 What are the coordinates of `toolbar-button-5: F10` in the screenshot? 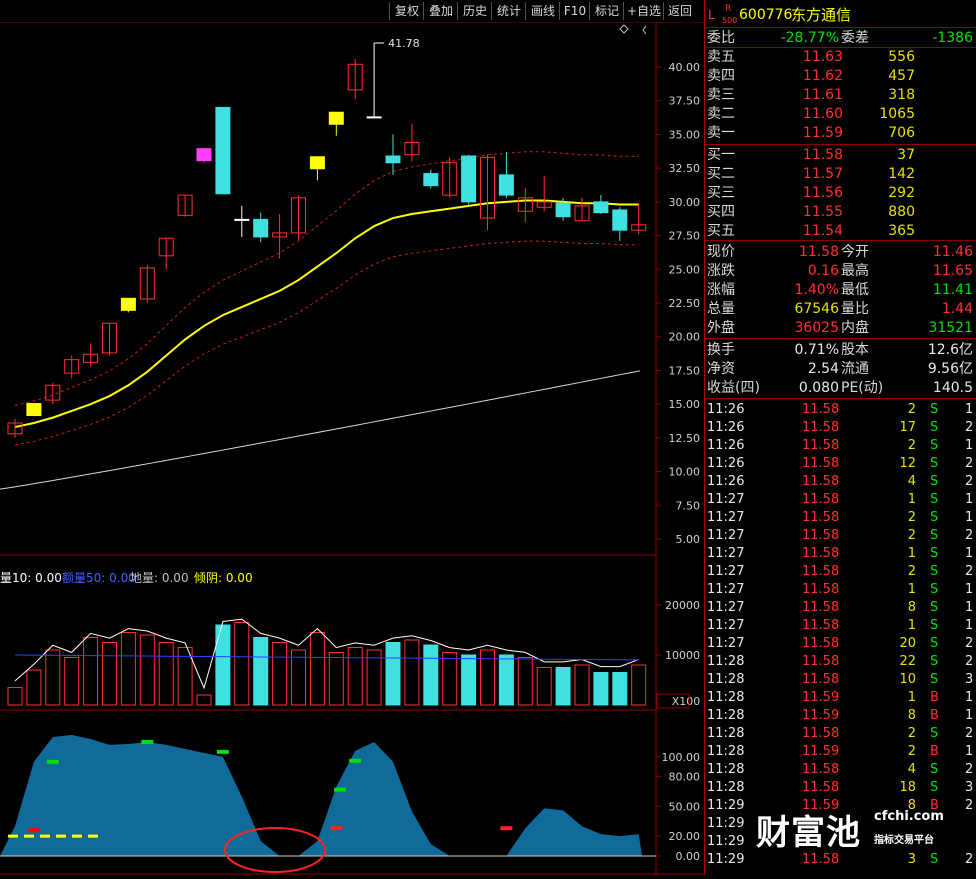 It's located at (574, 11).